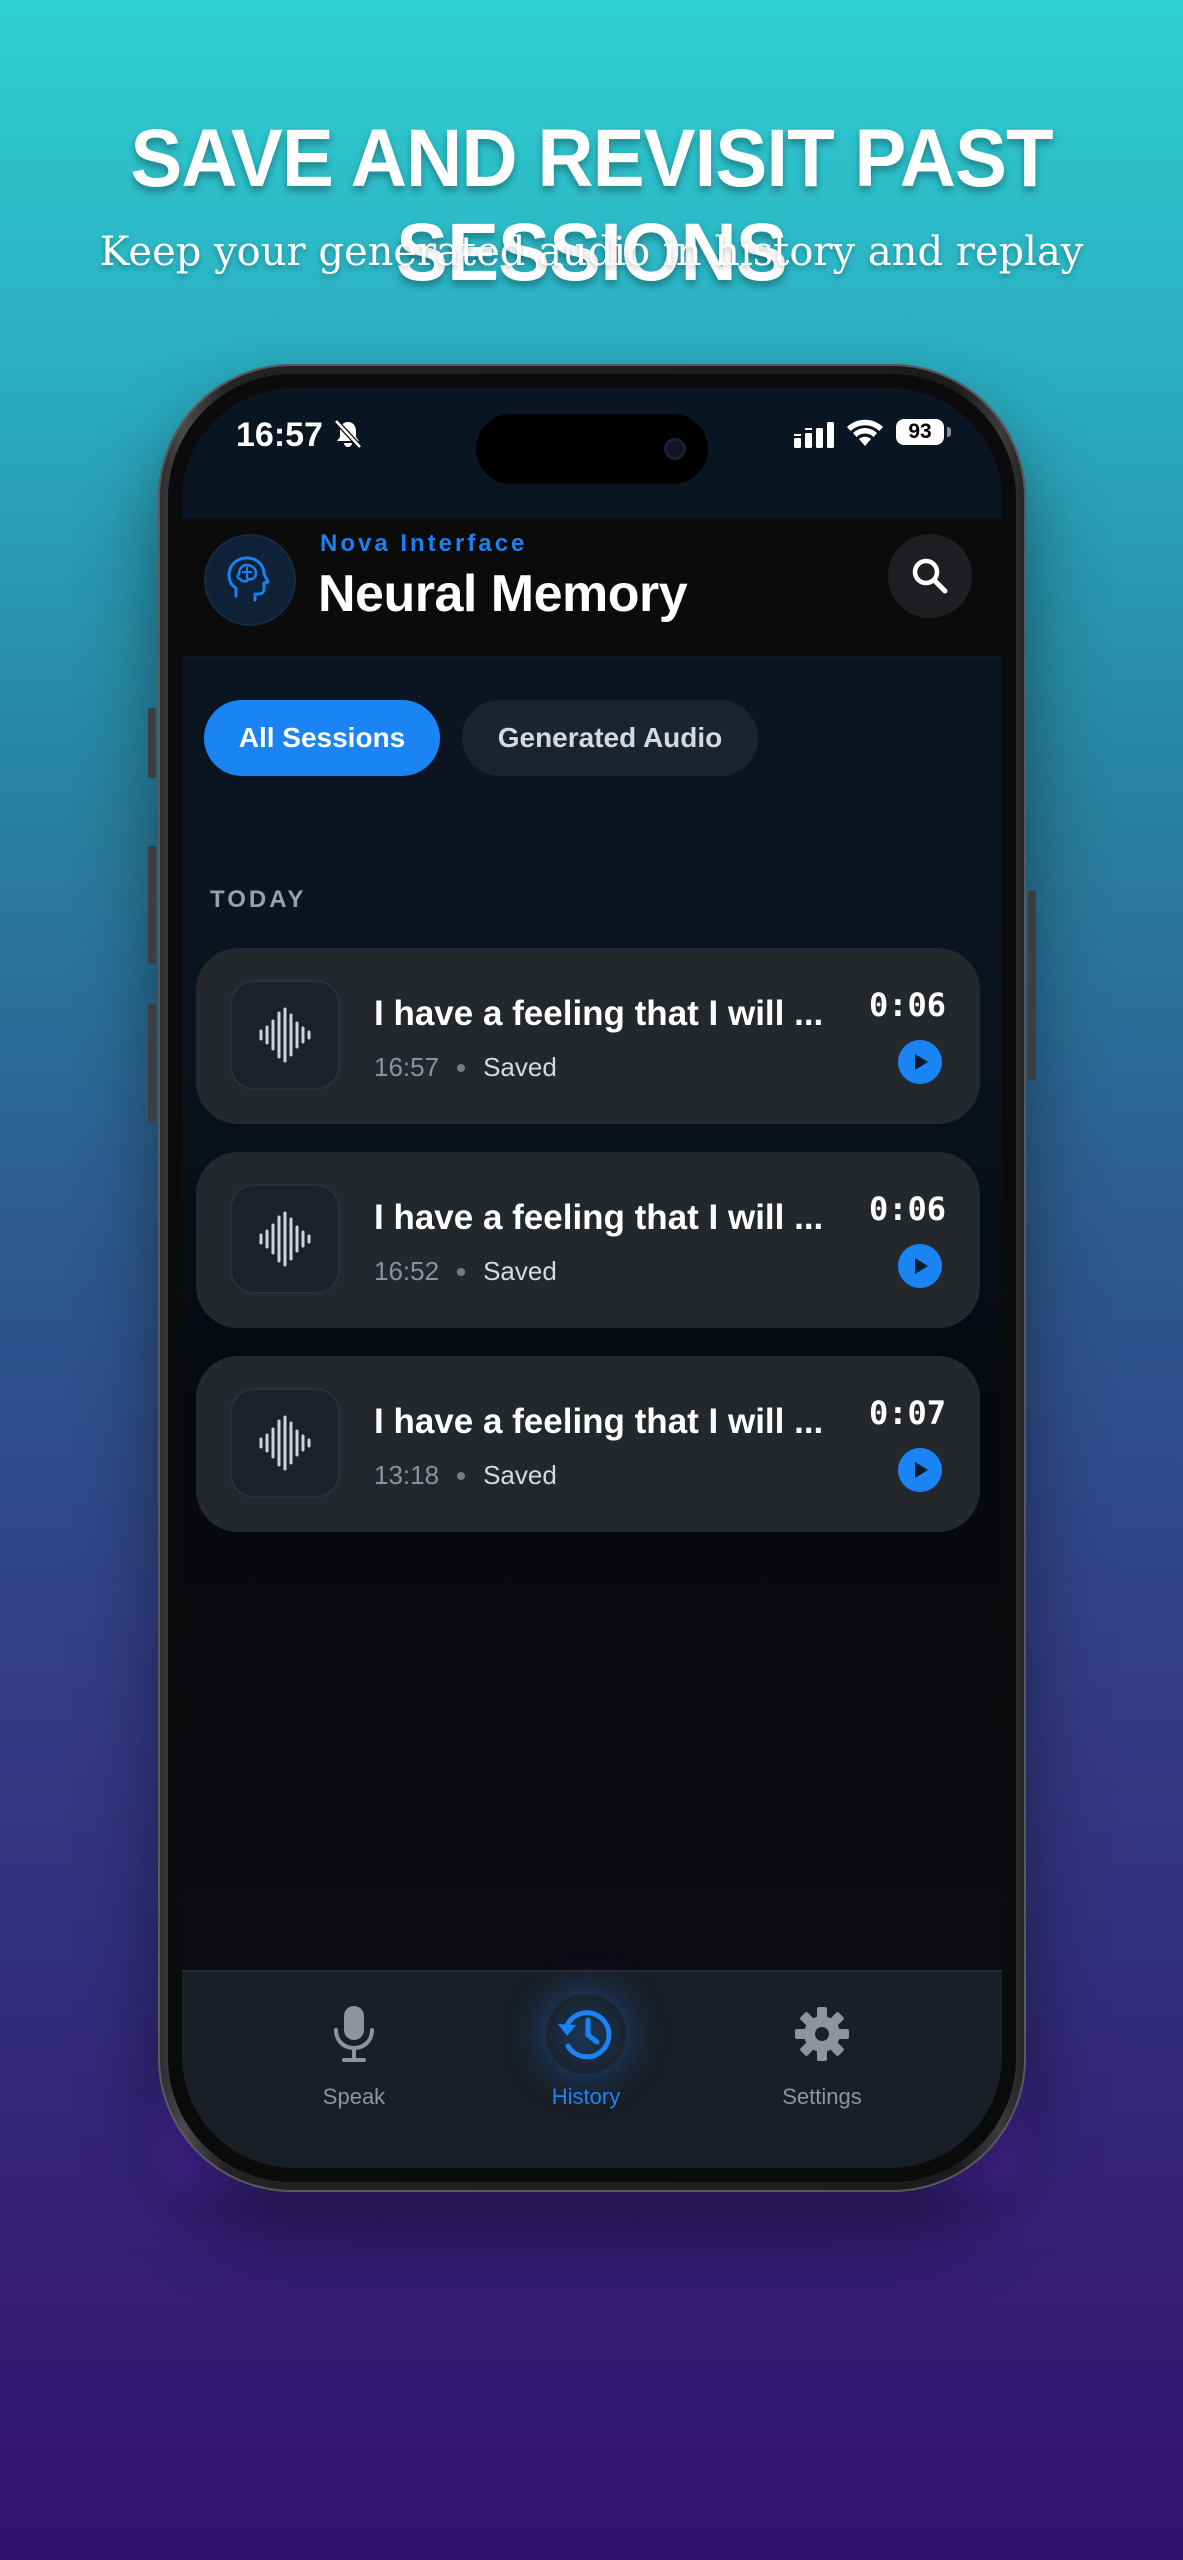 The height and width of the screenshot is (2560, 1183). I want to click on nav-item-history: History, so click(586, 2052).